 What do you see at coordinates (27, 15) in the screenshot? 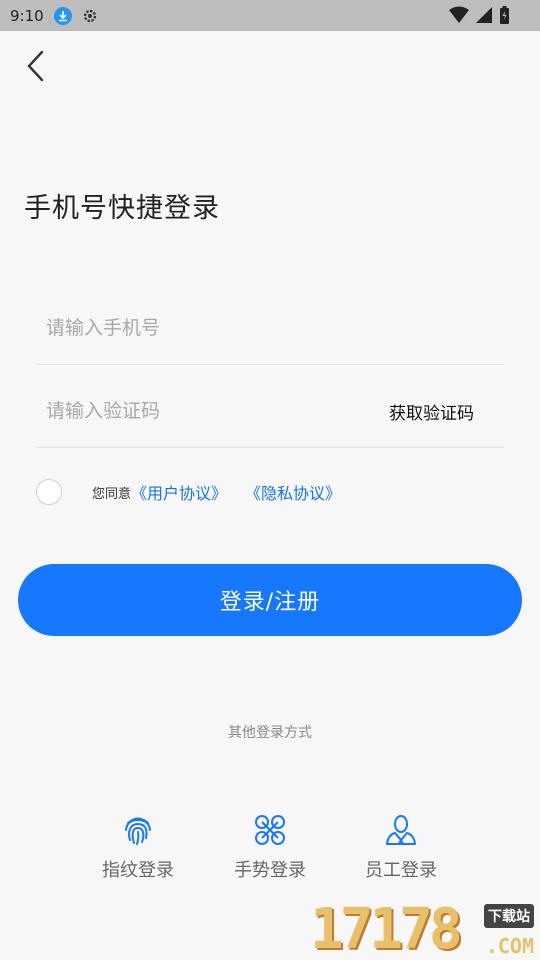
I see `status-time: 9:10` at bounding box center [27, 15].